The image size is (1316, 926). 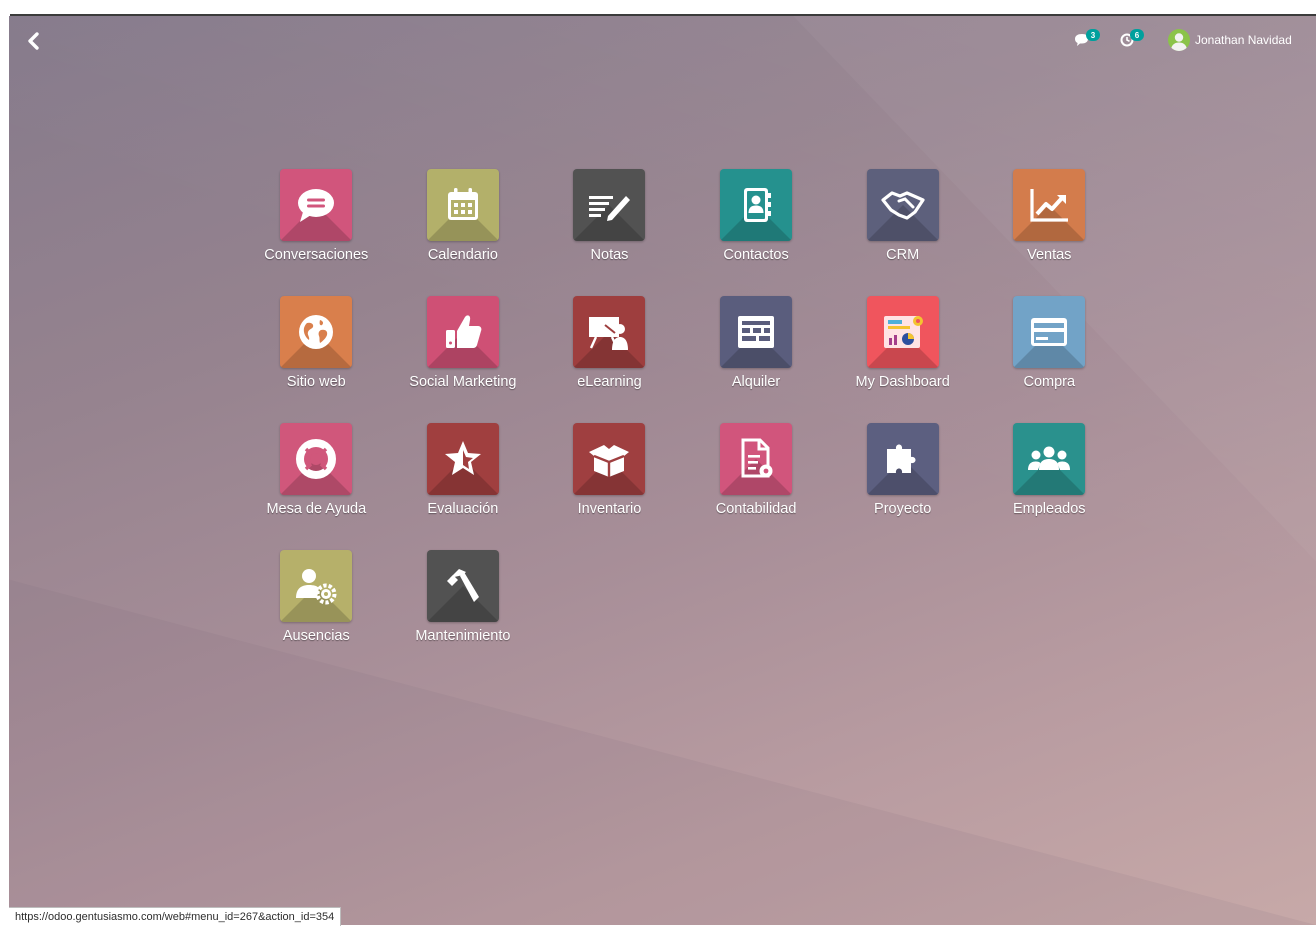 I want to click on dashboard-icon, so click(x=903, y=332).